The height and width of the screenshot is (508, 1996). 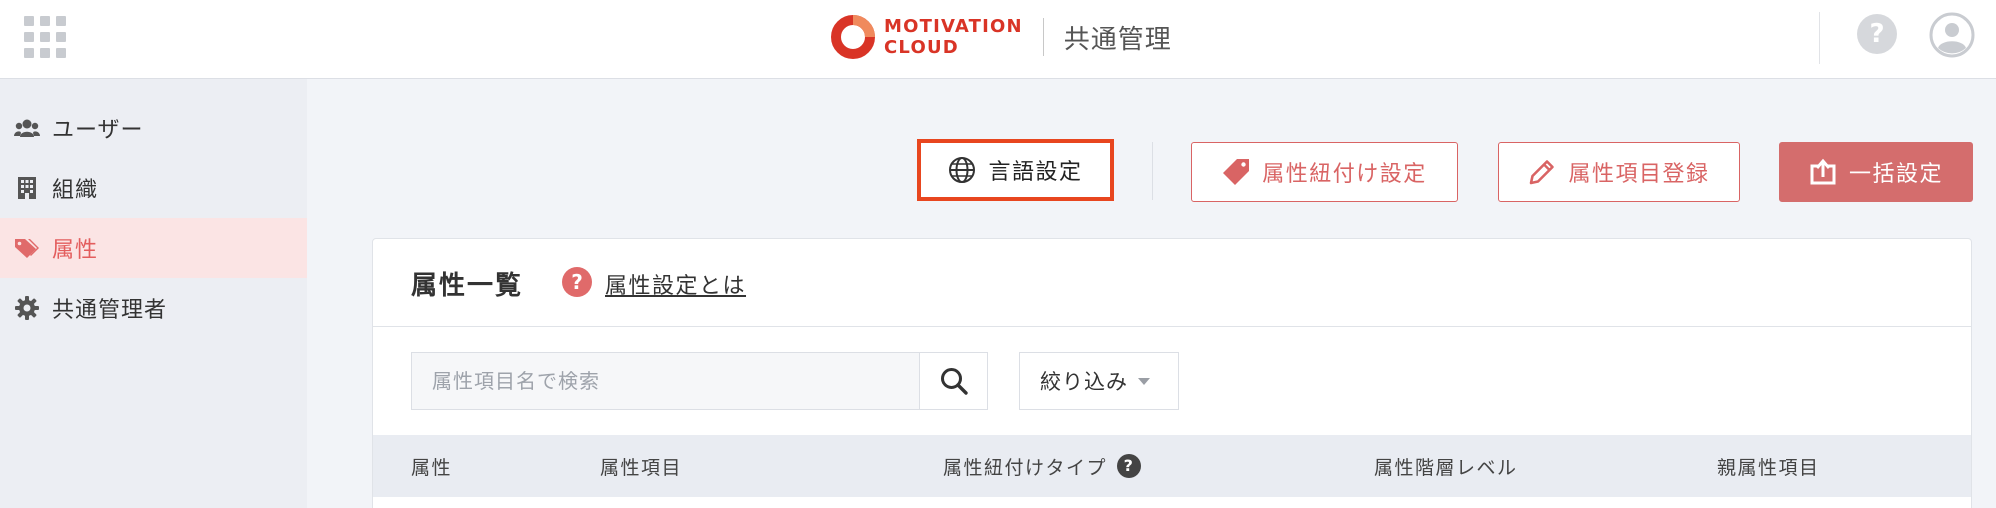 What do you see at coordinates (1035, 172) in the screenshot?
I see `language-settings-label: 言語設定` at bounding box center [1035, 172].